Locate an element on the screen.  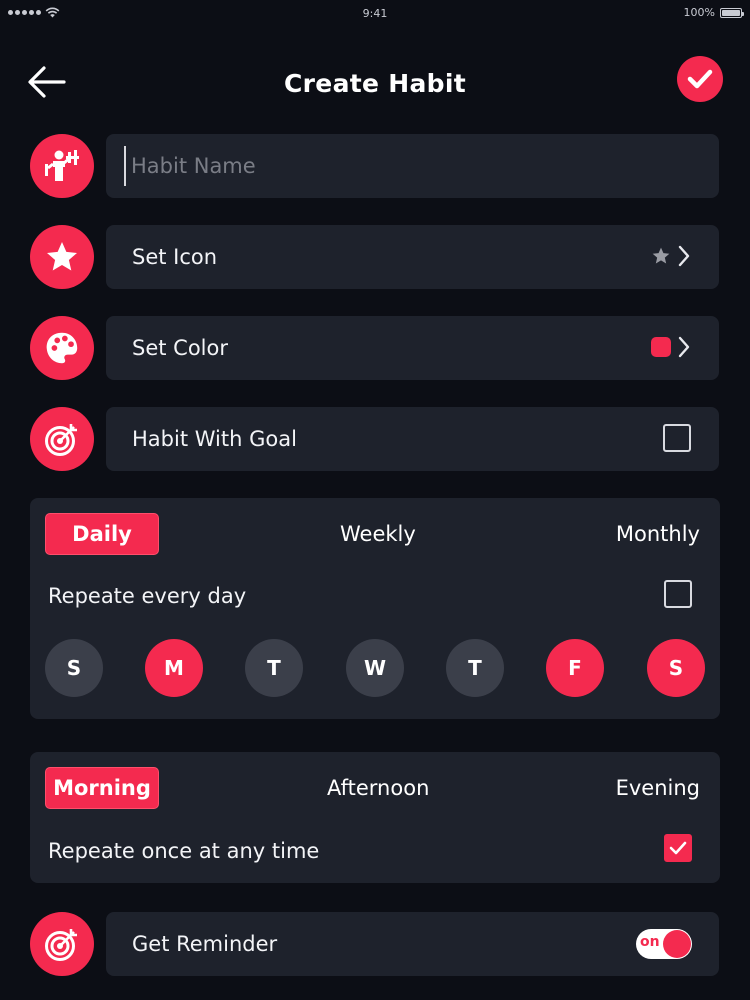
day-wednesday: W is located at coordinates (375, 668).